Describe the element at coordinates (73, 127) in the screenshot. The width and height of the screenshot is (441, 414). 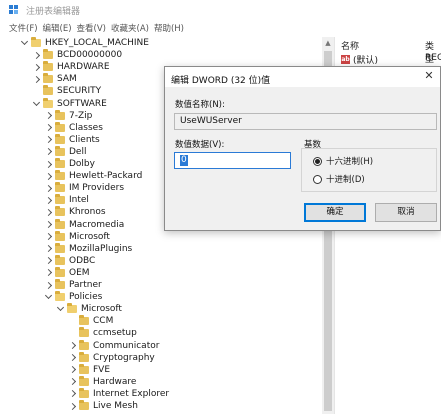
I see `tree-item: Classes` at that location.